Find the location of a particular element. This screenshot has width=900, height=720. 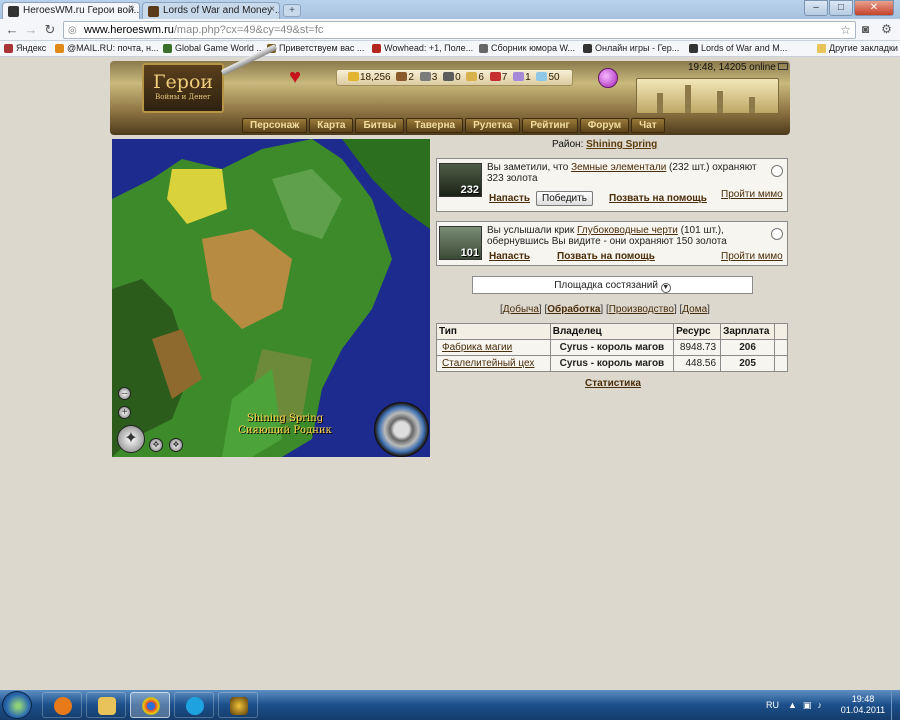

show-desktop-button is located at coordinates (895, 705).